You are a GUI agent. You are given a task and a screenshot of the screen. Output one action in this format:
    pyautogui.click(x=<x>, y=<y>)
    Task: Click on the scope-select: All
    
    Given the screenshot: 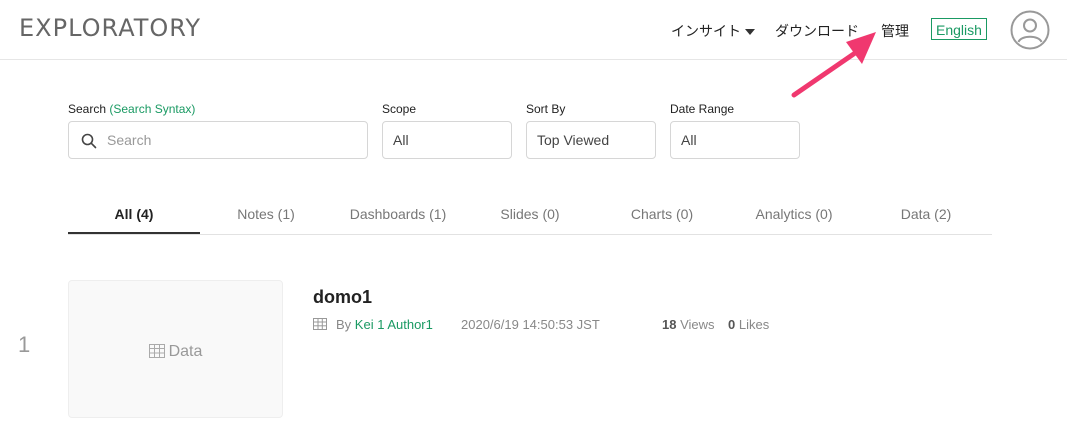 What is the action you would take?
    pyautogui.click(x=447, y=140)
    